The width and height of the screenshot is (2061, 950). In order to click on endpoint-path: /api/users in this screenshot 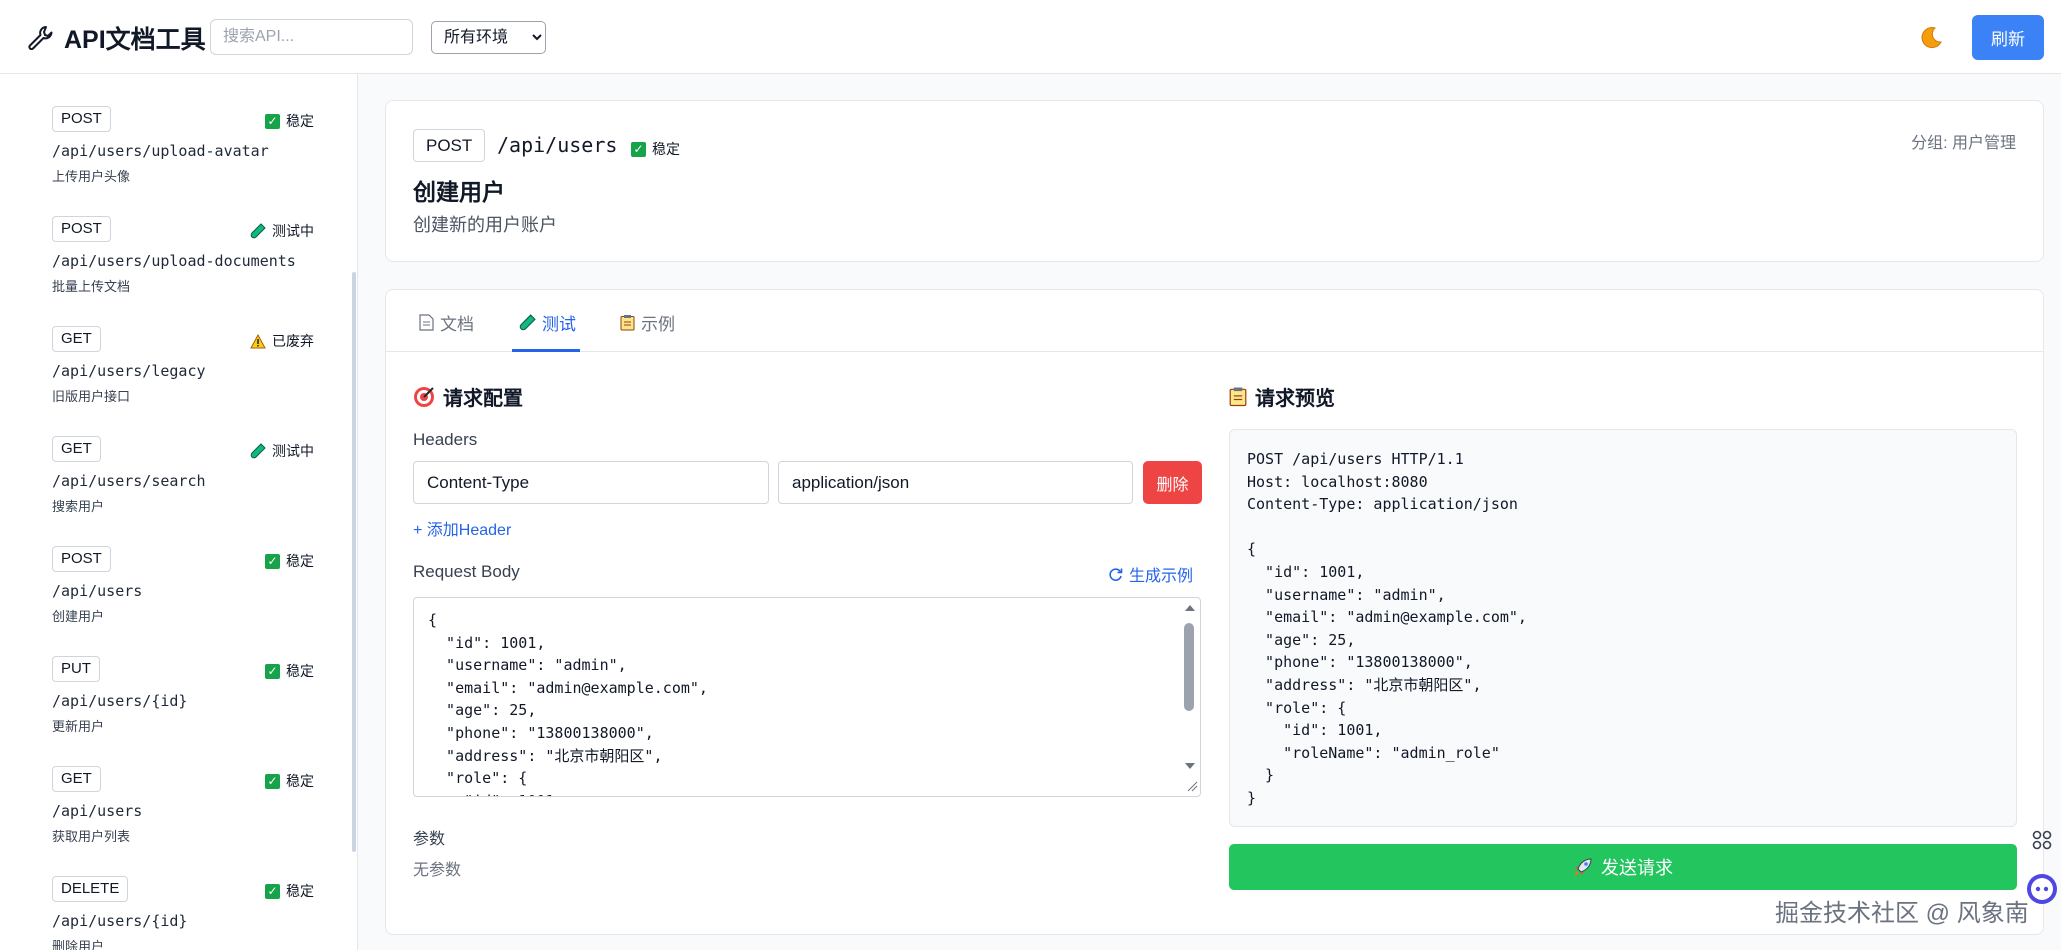, I will do `click(557, 145)`.